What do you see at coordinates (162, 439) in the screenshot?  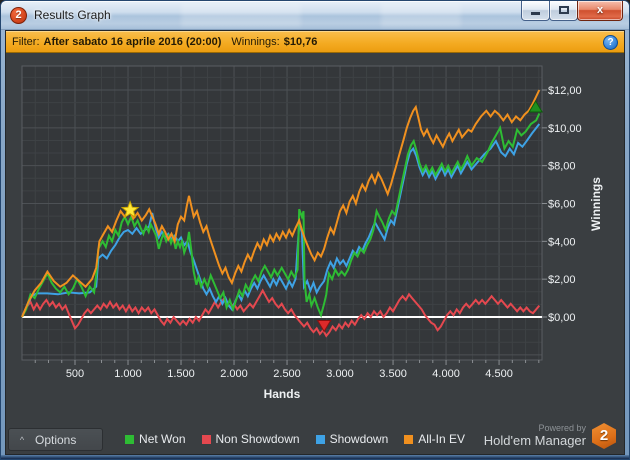 I see `legend-label: Net Won` at bounding box center [162, 439].